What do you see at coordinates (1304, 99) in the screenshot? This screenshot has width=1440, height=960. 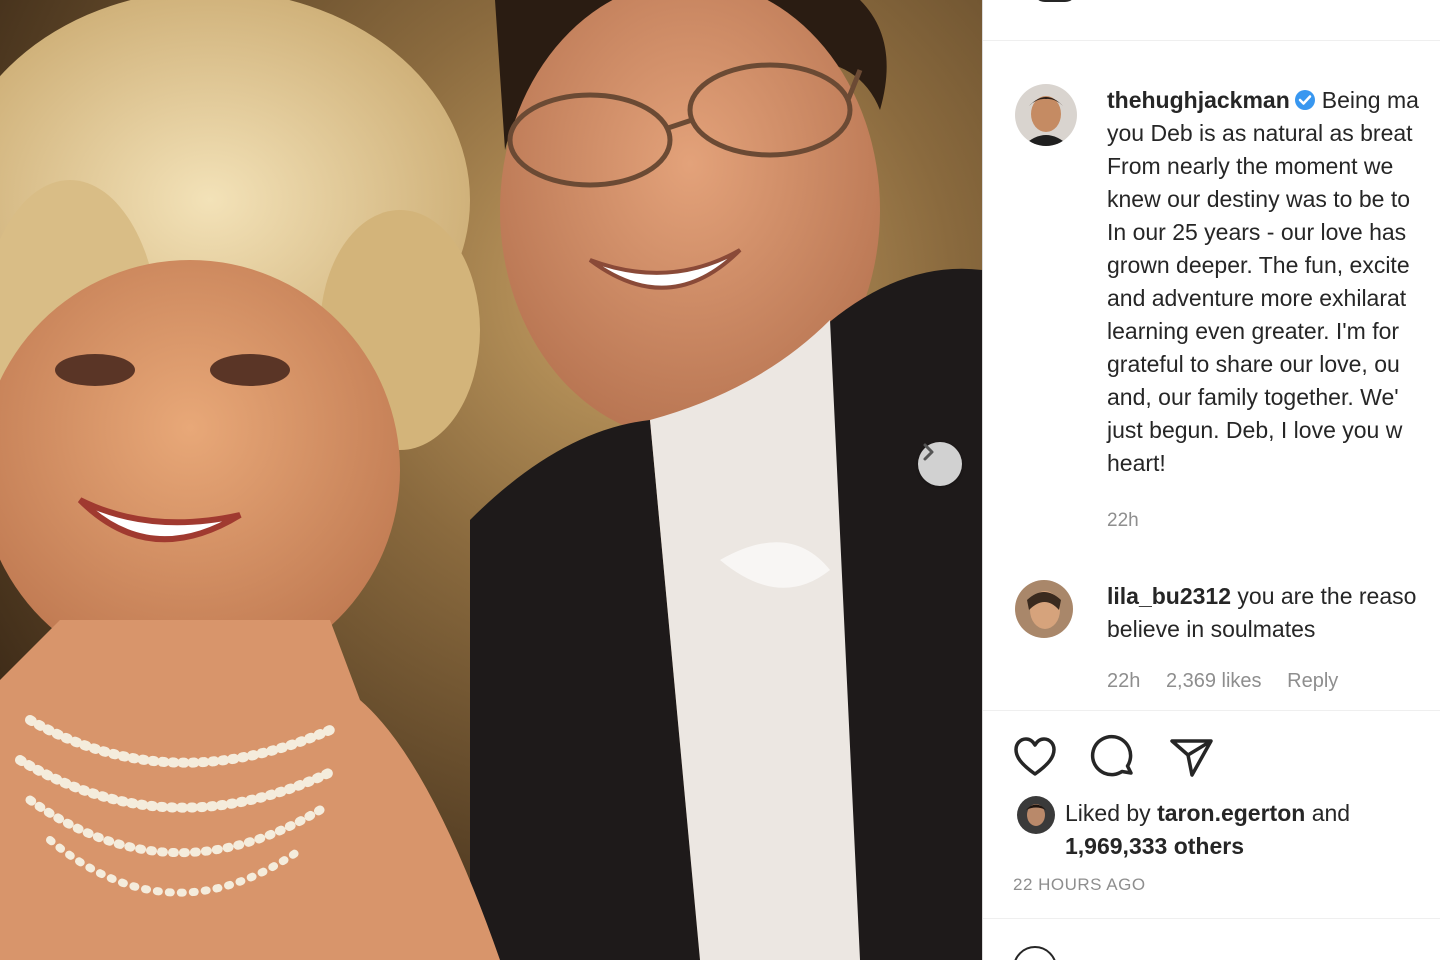 I see `verified-badge-icon` at bounding box center [1304, 99].